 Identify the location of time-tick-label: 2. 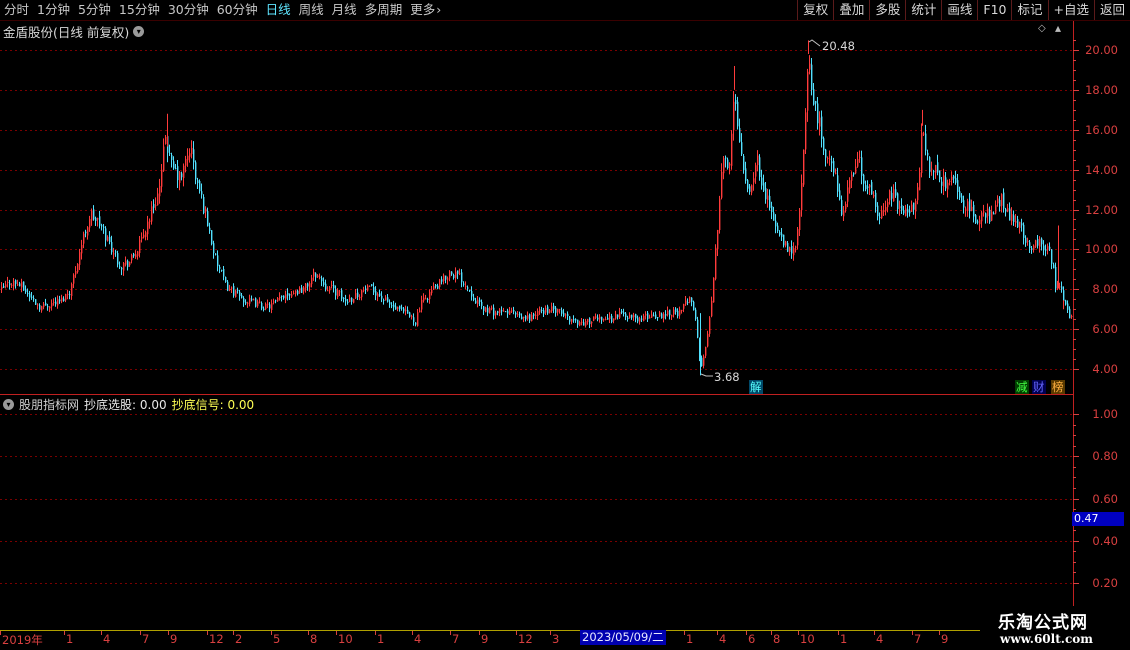
(239, 639).